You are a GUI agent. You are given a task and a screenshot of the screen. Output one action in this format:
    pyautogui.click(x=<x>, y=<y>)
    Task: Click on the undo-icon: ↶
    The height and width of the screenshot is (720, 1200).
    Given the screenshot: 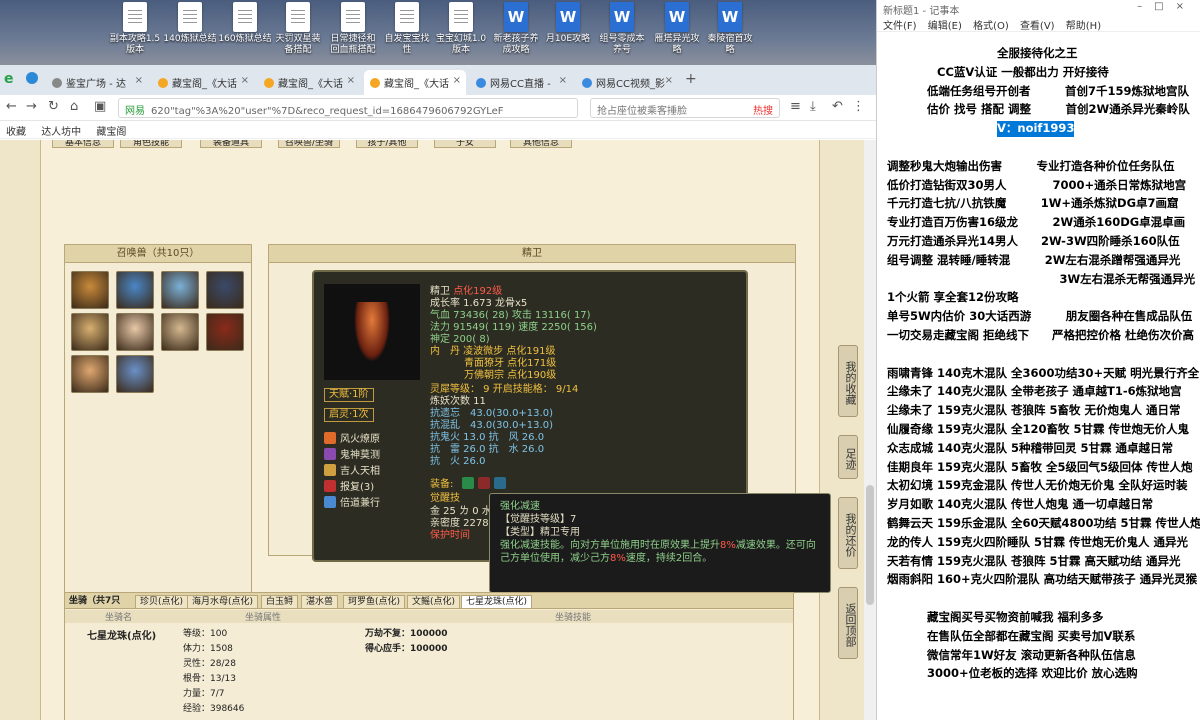 What is the action you would take?
    pyautogui.click(x=837, y=106)
    